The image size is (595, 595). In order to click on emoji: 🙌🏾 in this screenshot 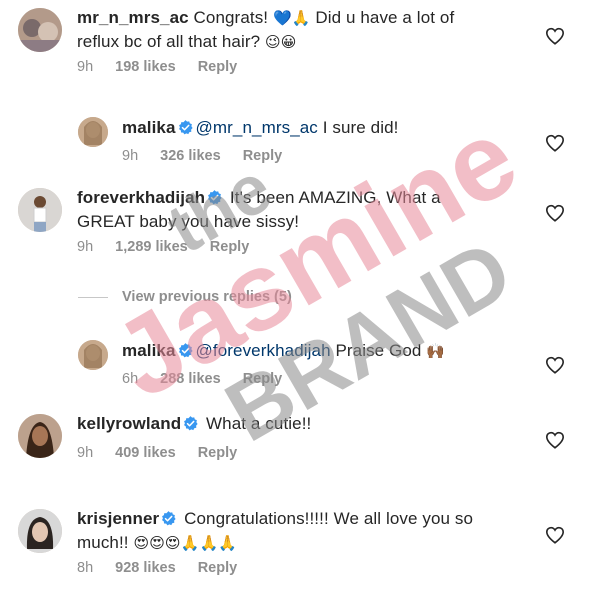, I will do `click(436, 351)`.